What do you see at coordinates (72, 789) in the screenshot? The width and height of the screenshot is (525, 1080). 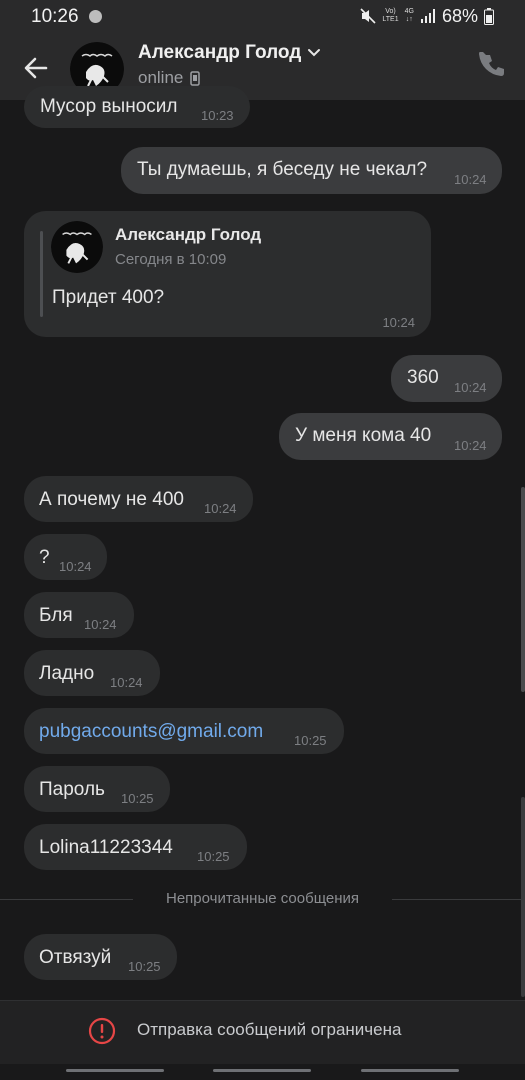 I see `message-text: Пароль` at bounding box center [72, 789].